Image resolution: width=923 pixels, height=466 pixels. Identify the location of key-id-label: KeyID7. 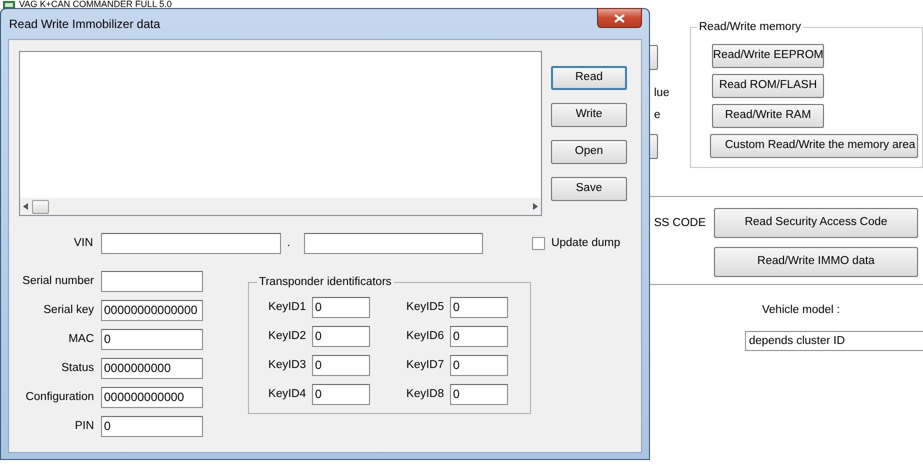
(424, 365).